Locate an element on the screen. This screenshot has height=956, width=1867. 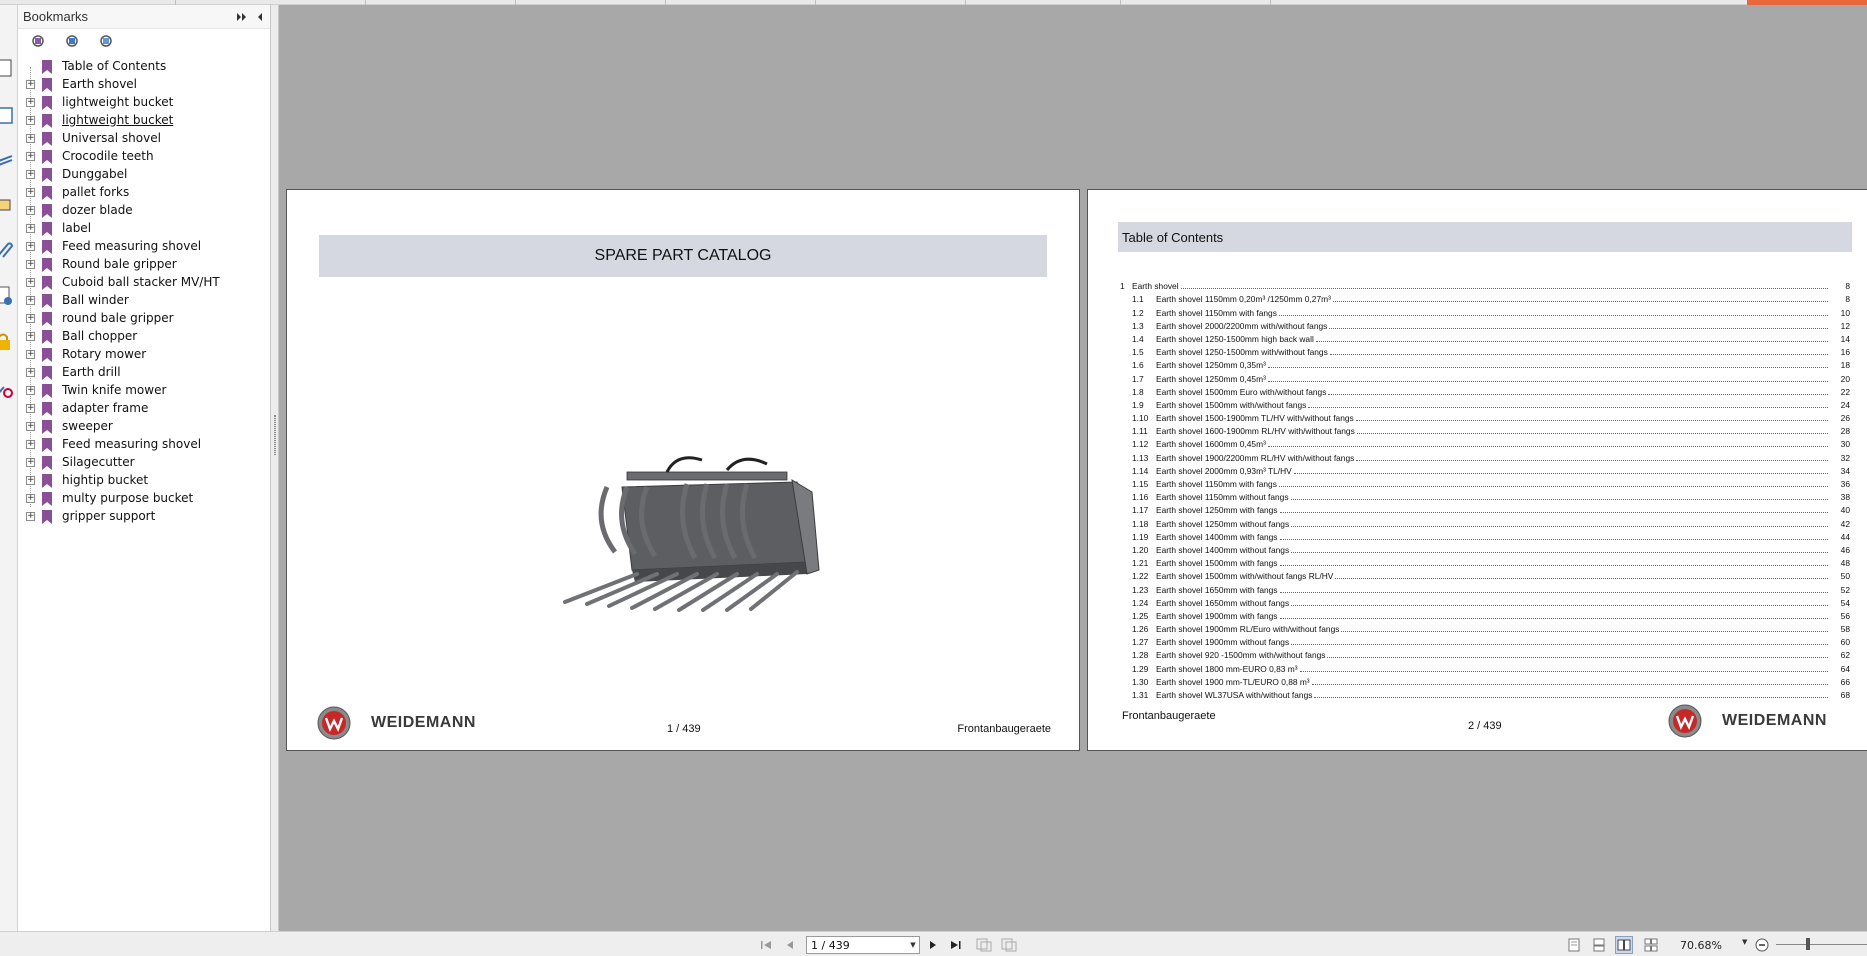
bookmark-item: + Twin knife mower is located at coordinates (144, 391).